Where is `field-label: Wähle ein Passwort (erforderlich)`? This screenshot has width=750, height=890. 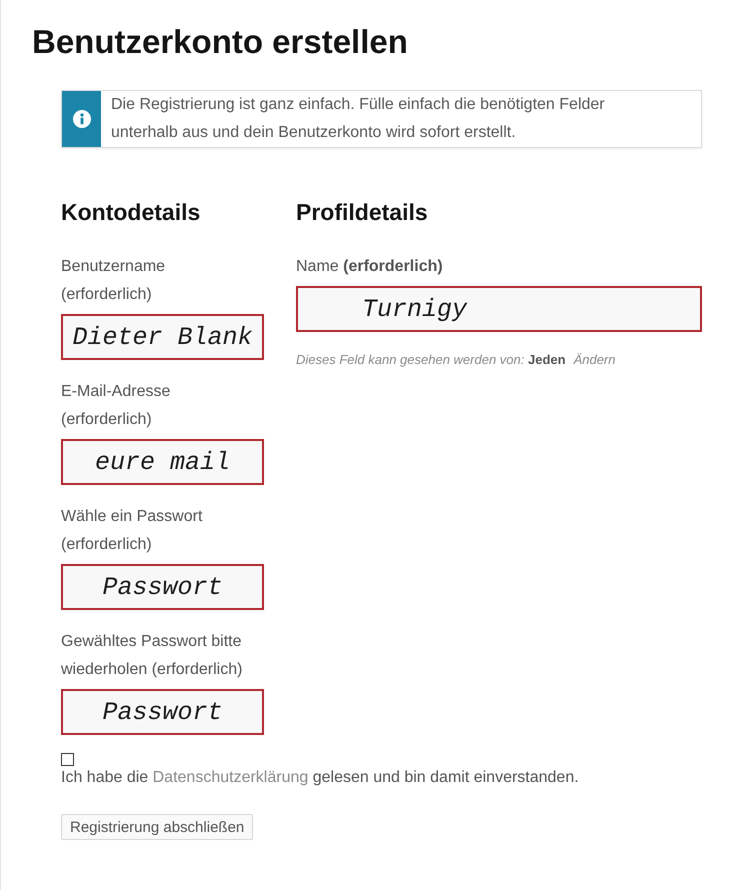 field-label: Wähle ein Passwort (erforderlich) is located at coordinates (132, 531).